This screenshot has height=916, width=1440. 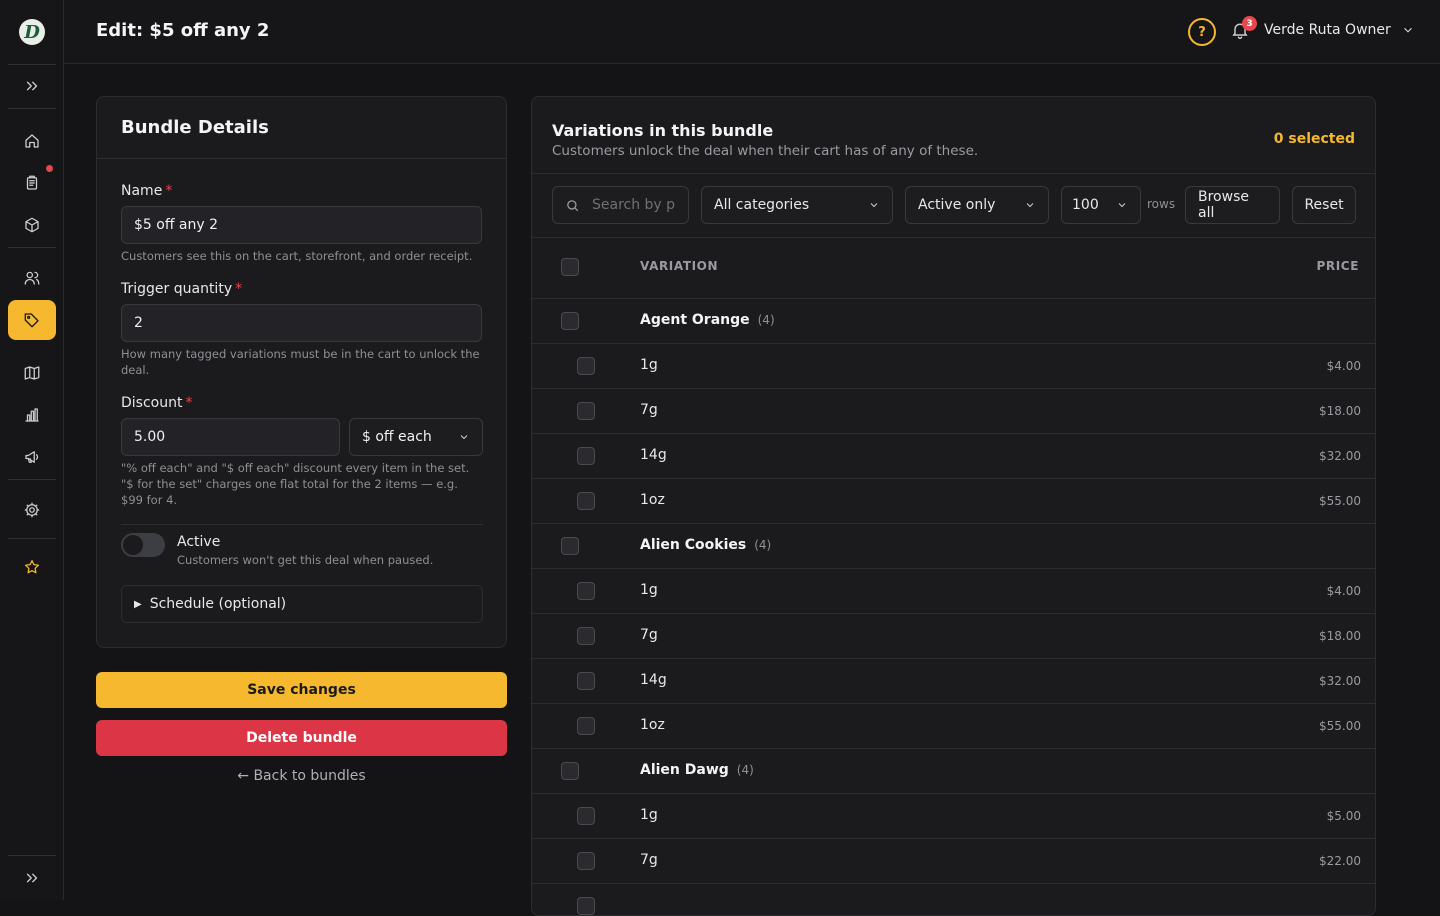 I want to click on user-name: Verde Ruta Owner, so click(x=1327, y=30).